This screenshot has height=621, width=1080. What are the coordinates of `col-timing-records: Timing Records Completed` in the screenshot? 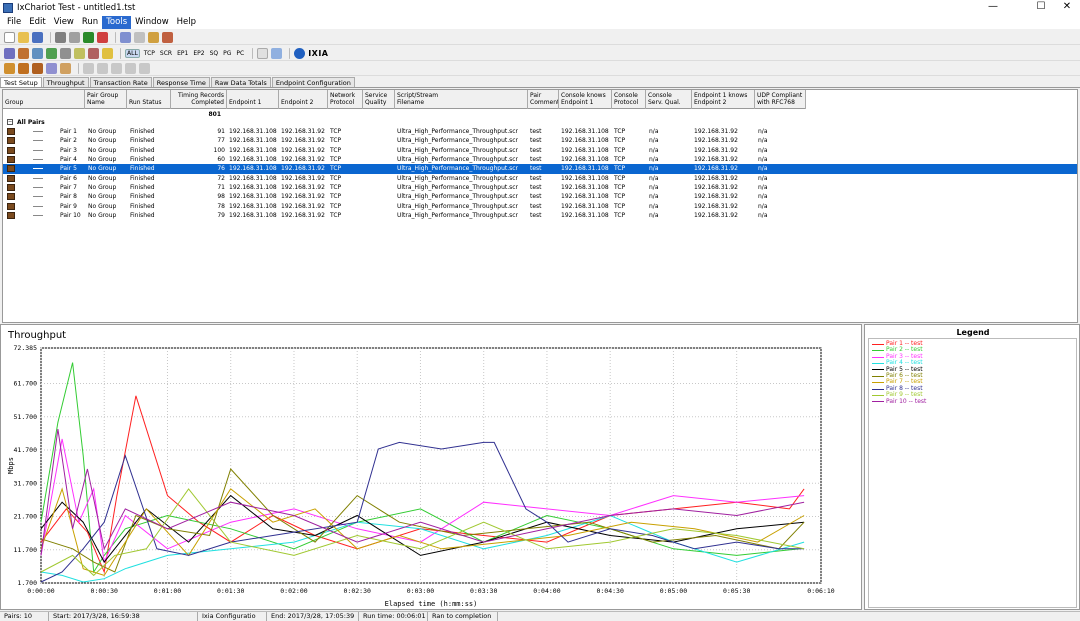 It's located at (199, 99).